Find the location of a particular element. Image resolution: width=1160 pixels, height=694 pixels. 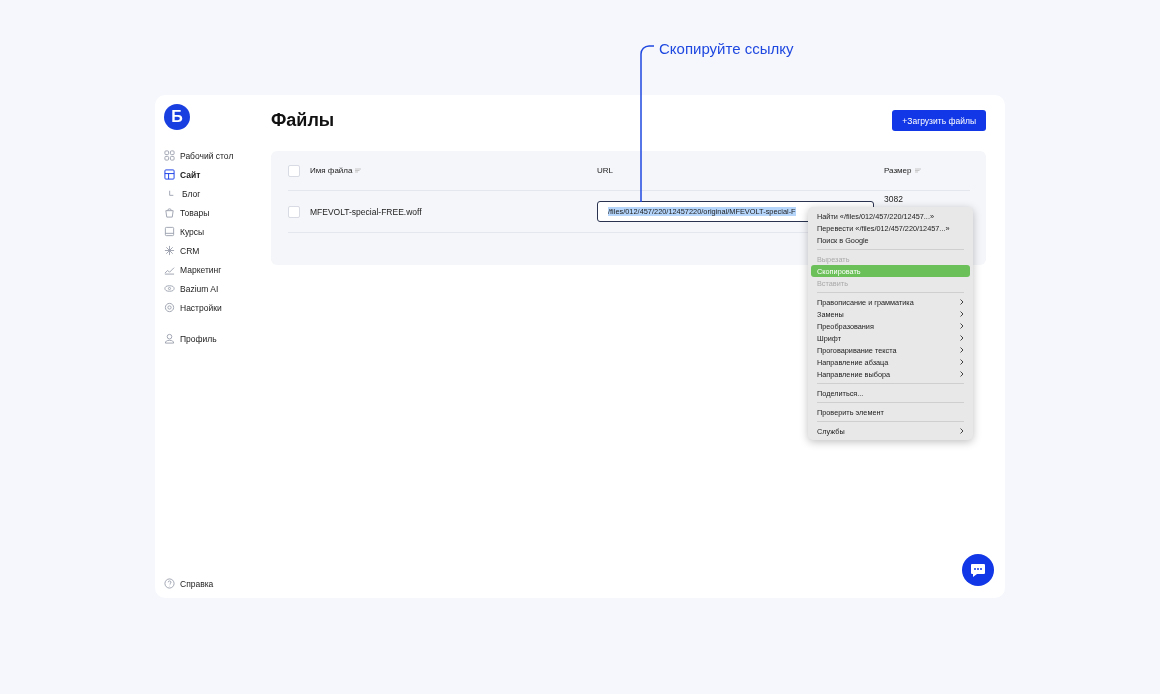

chevron-icon is located at coordinates (962, 431).